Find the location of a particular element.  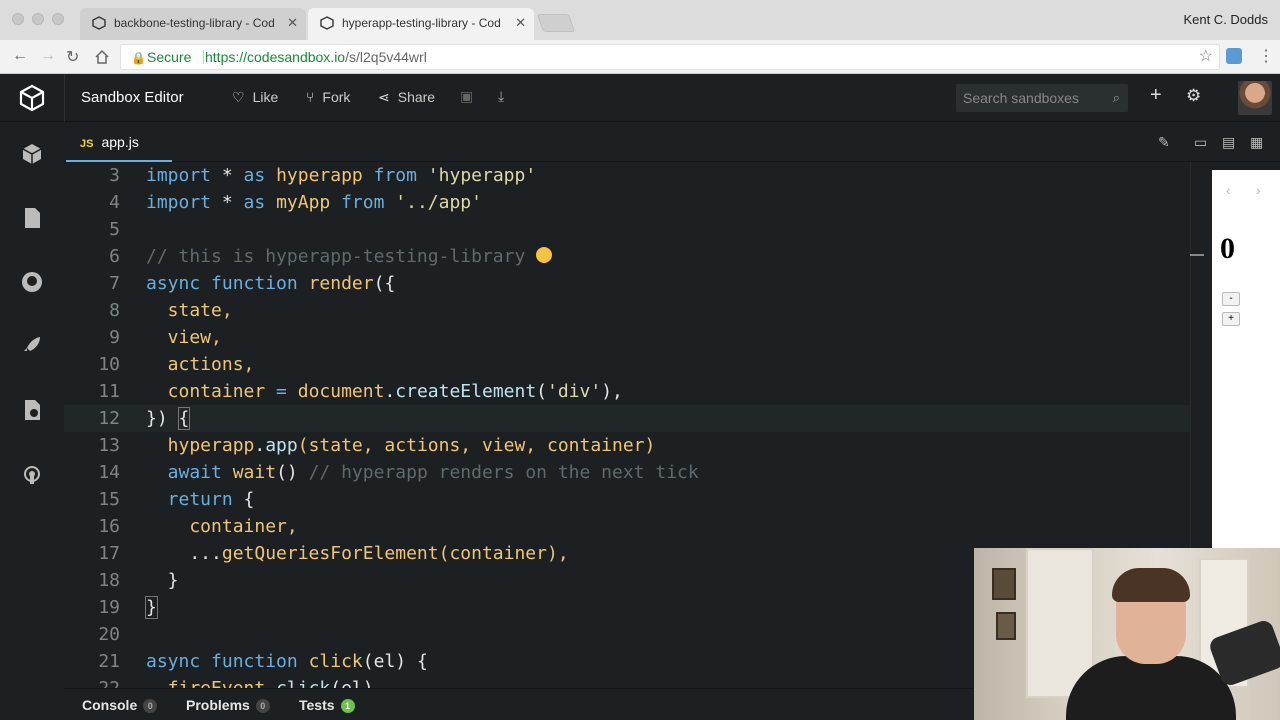

share-icon: ⋖ is located at coordinates (384, 97).